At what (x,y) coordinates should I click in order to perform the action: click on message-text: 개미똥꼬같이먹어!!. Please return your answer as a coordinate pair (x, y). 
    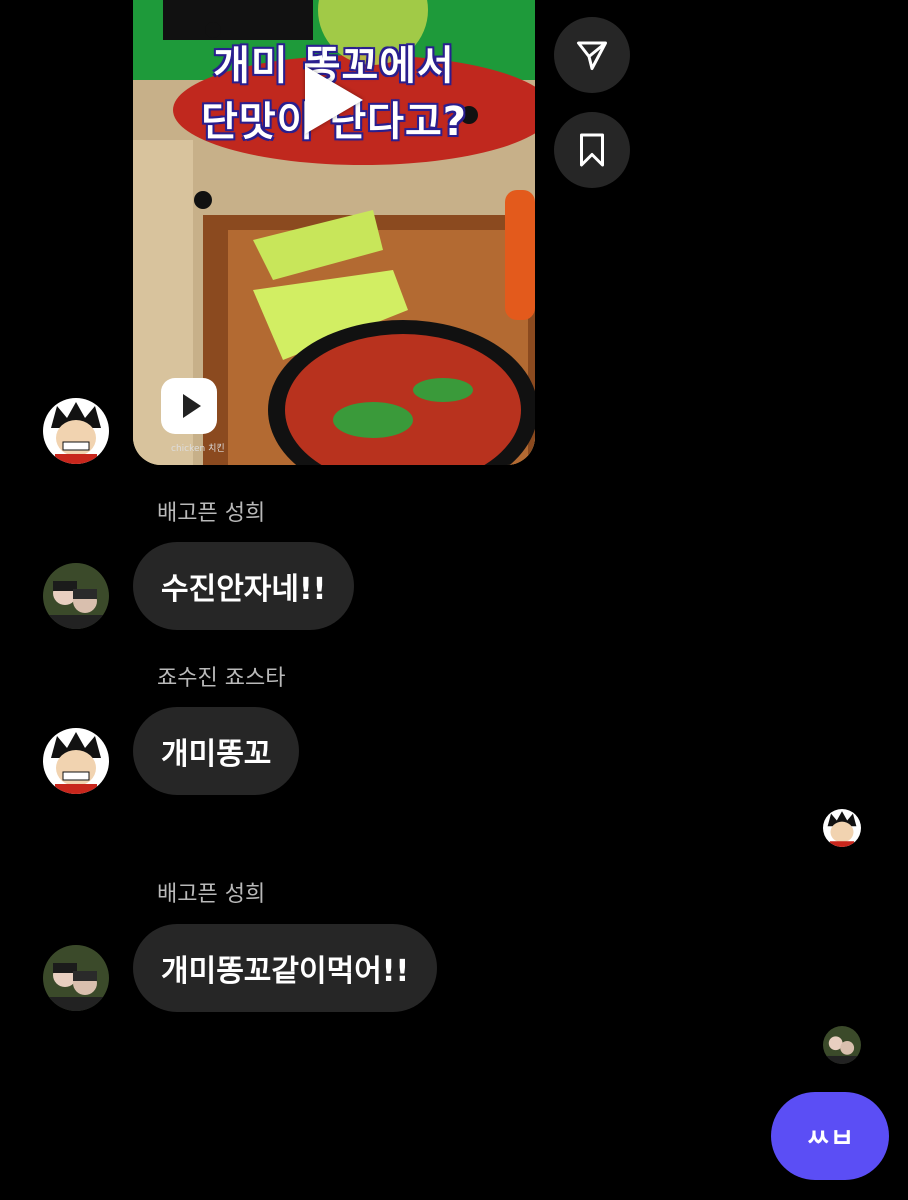
    Looking at the image, I should click on (285, 971).